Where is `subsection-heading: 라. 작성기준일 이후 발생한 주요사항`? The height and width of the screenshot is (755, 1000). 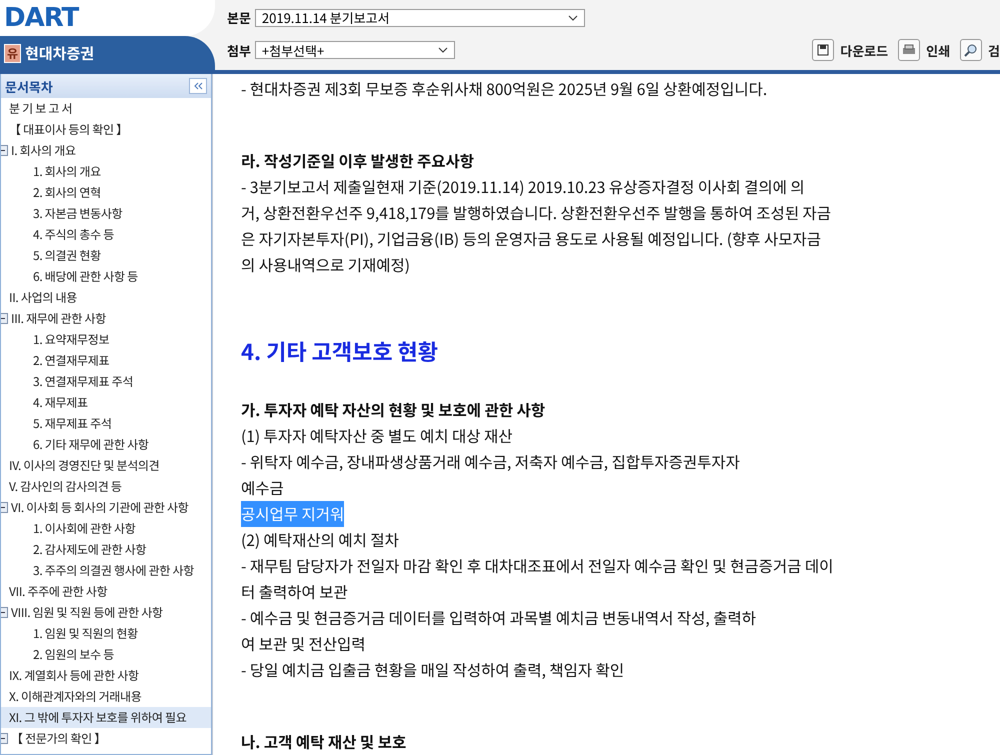
subsection-heading: 라. 작성기준일 이후 발생한 주요사항 is located at coordinates (357, 161).